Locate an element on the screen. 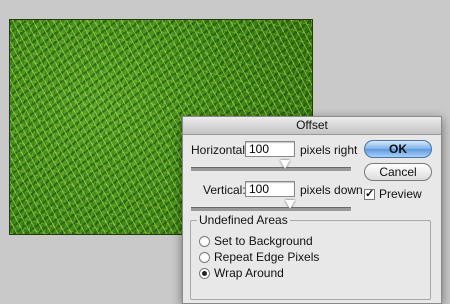  checkmark-icon: ✓ is located at coordinates (370, 194).